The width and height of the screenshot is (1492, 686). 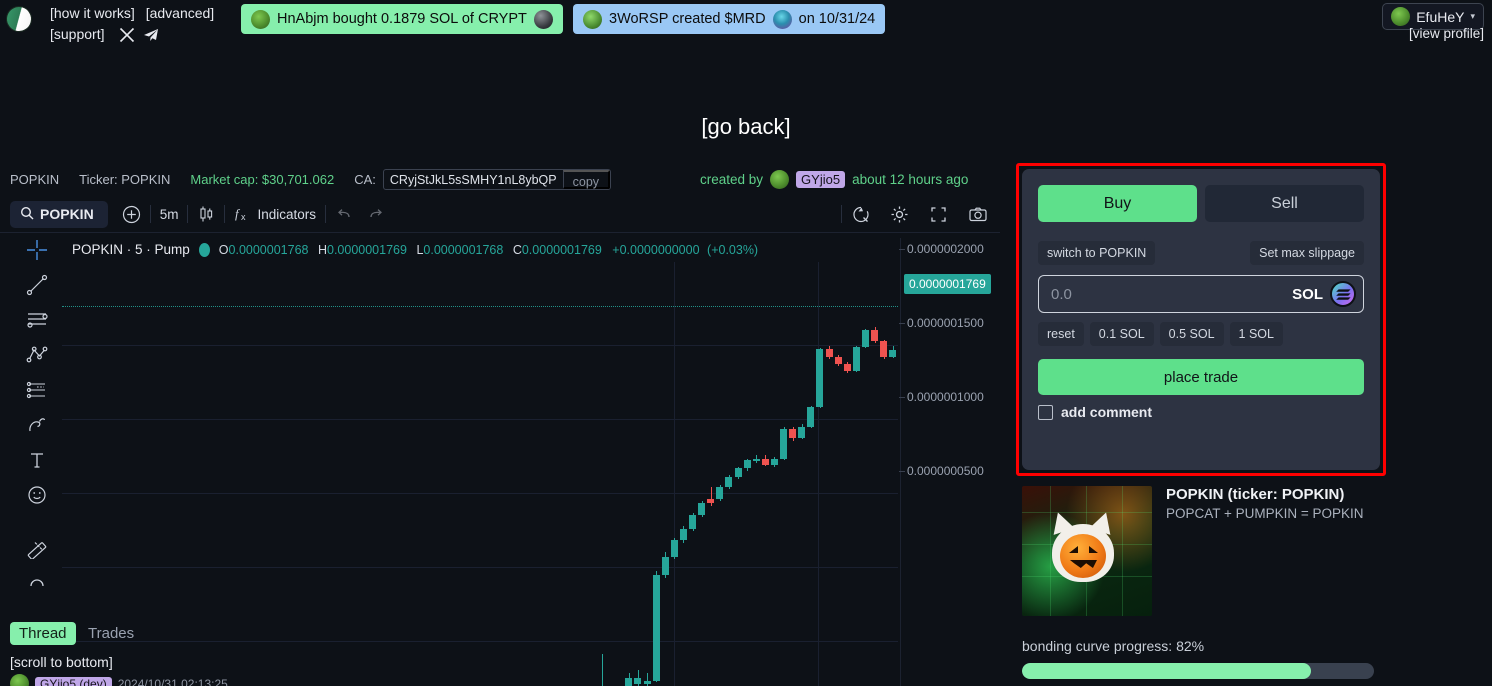 What do you see at coordinates (463, 249) in the screenshot?
I see `l-value: 0.0000001768` at bounding box center [463, 249].